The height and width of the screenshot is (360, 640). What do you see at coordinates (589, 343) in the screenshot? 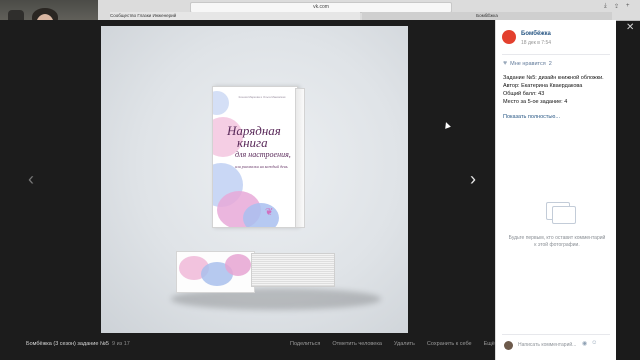
I see `comment-tools: ◉ ☺` at bounding box center [589, 343].